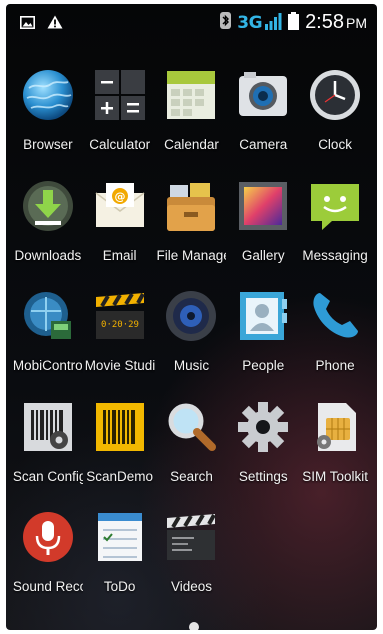 The height and width of the screenshot is (634, 383). Describe the element at coordinates (120, 325) in the screenshot. I see `svg-text: 0·20·29` at that location.